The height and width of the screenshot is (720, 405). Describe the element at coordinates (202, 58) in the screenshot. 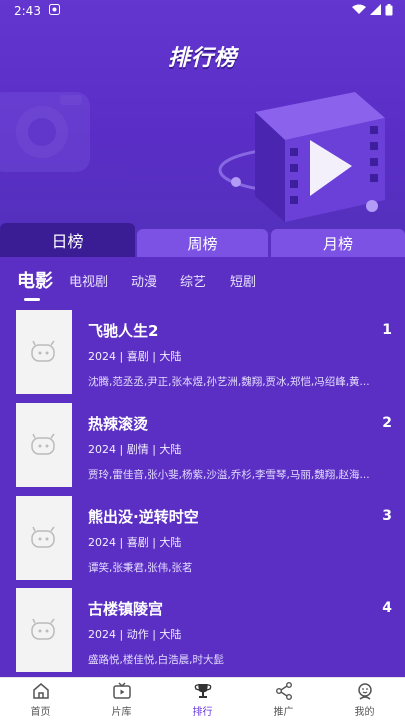

I see `page-title: 排行榜` at that location.